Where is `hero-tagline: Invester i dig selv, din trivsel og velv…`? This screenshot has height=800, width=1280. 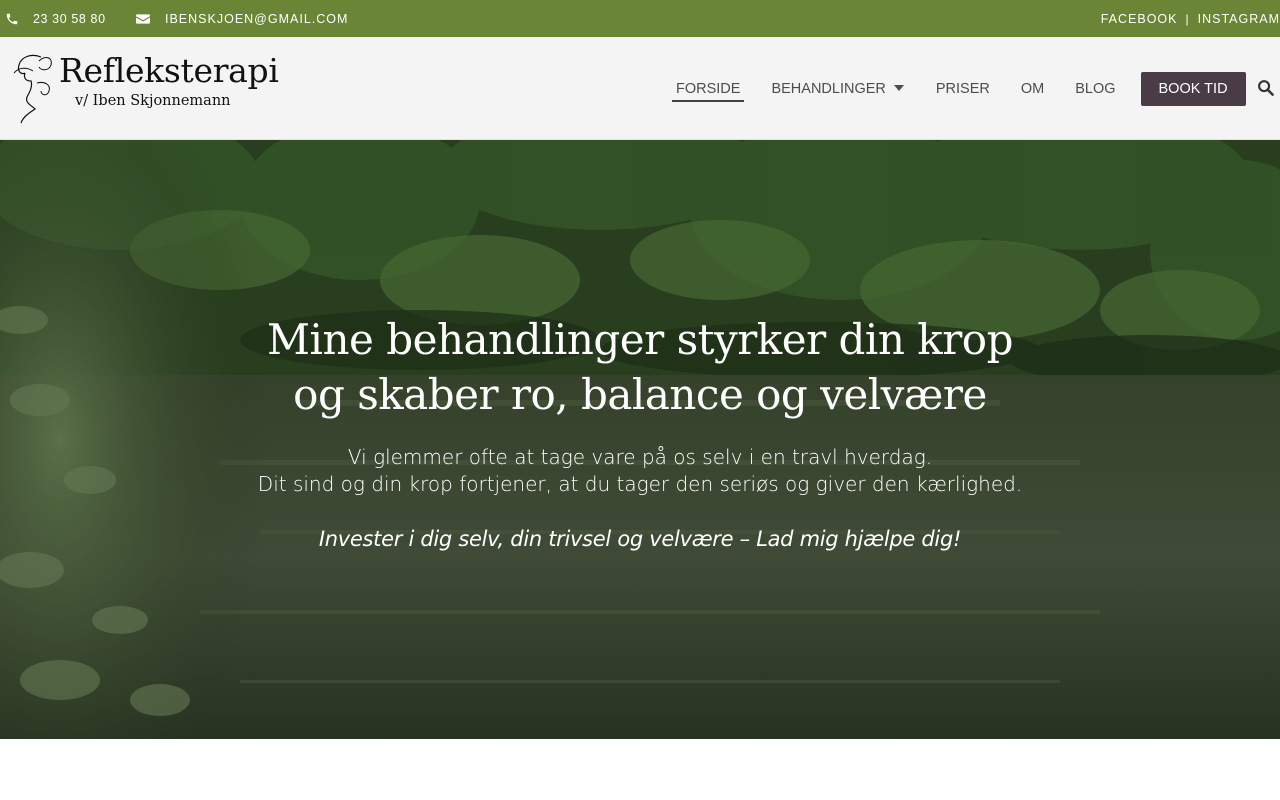 hero-tagline: Invester i dig selv, din trivsel og velv… is located at coordinates (640, 539).